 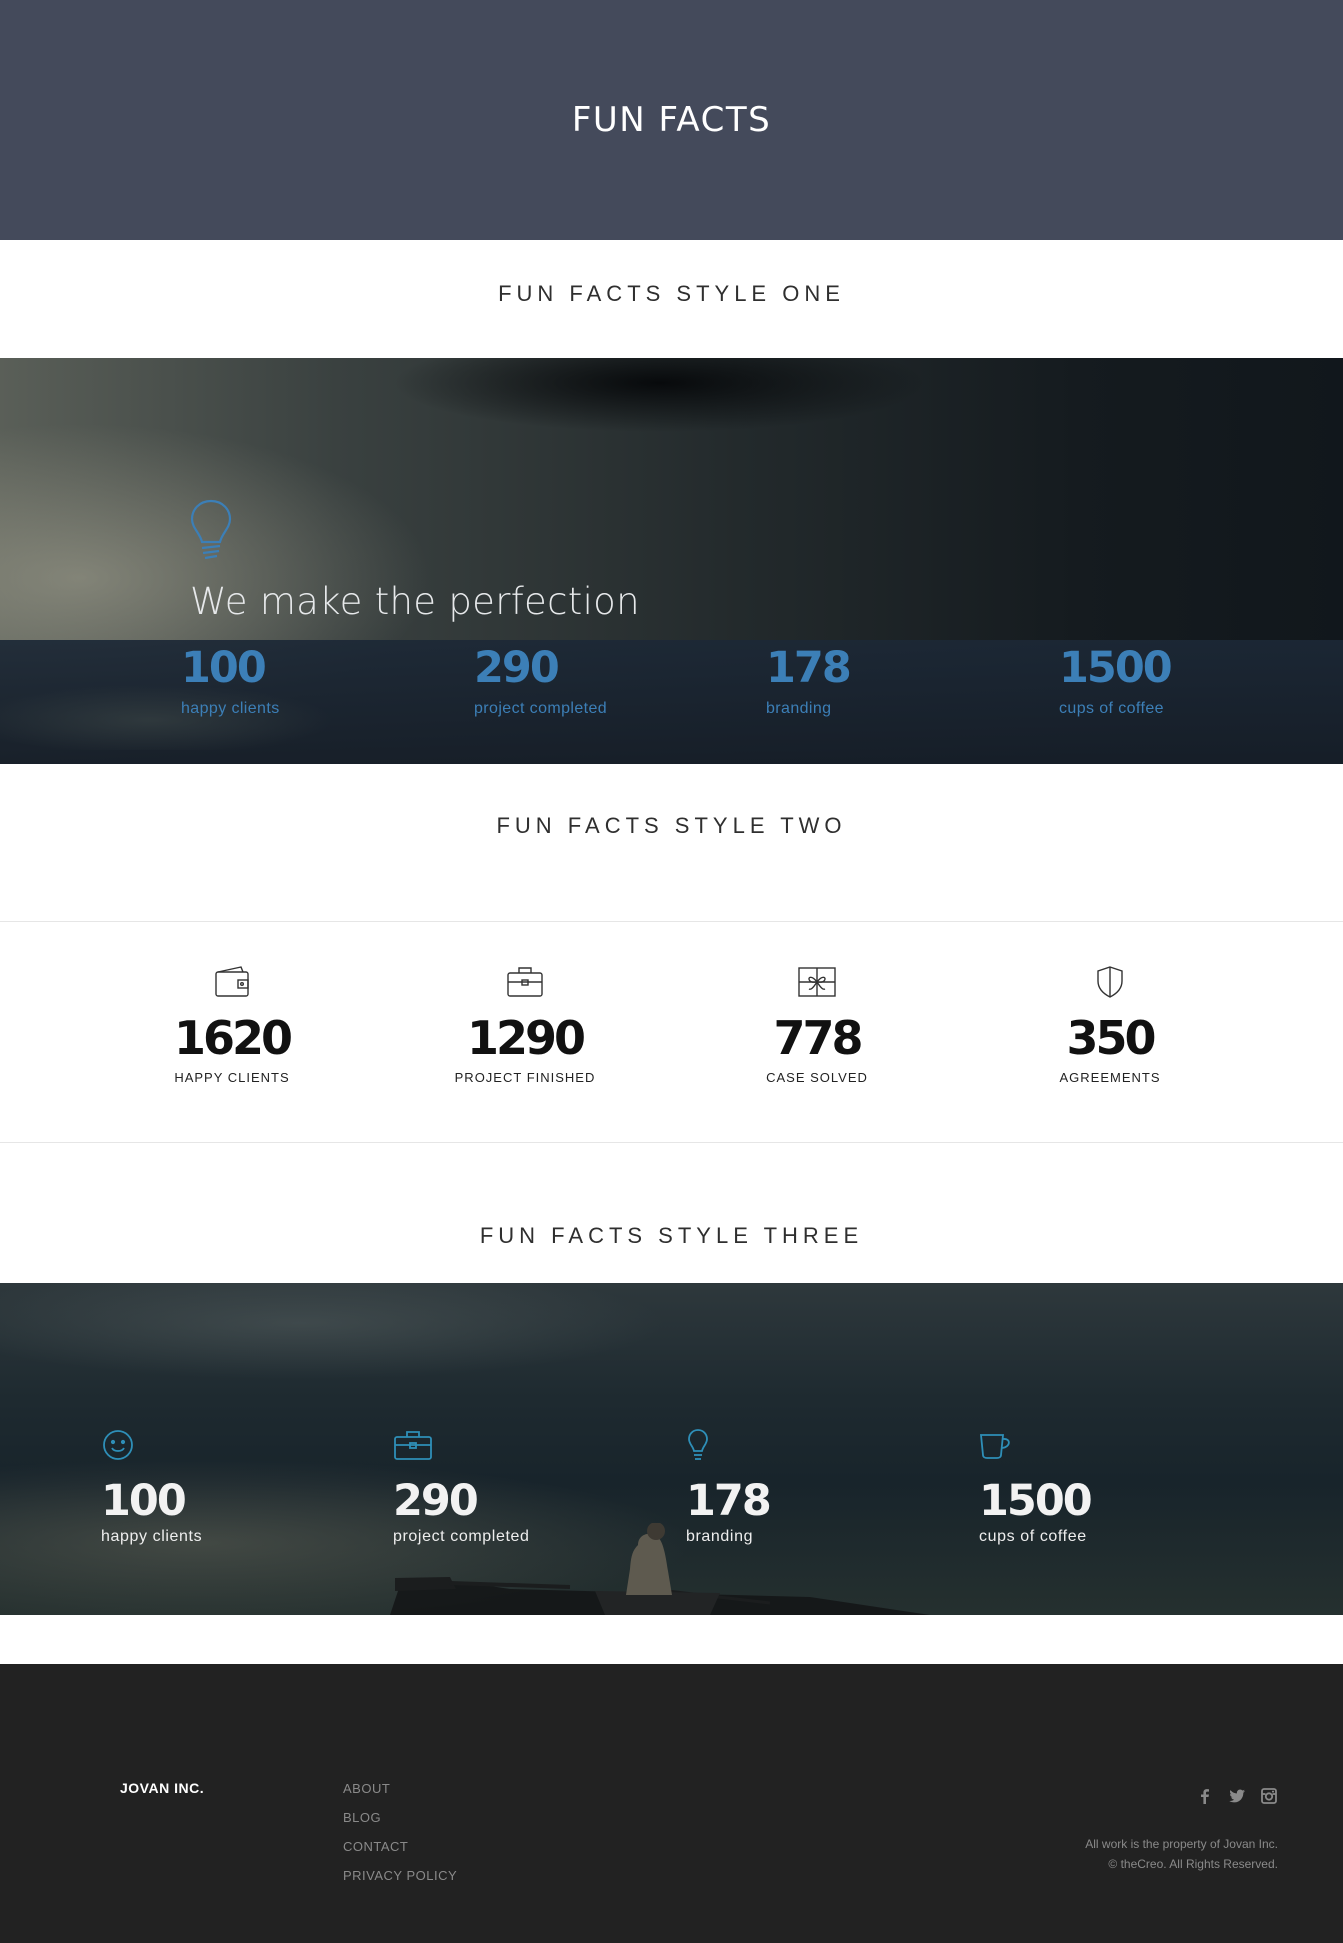 What do you see at coordinates (1205, 1796) in the screenshot?
I see `facebook-icon` at bounding box center [1205, 1796].